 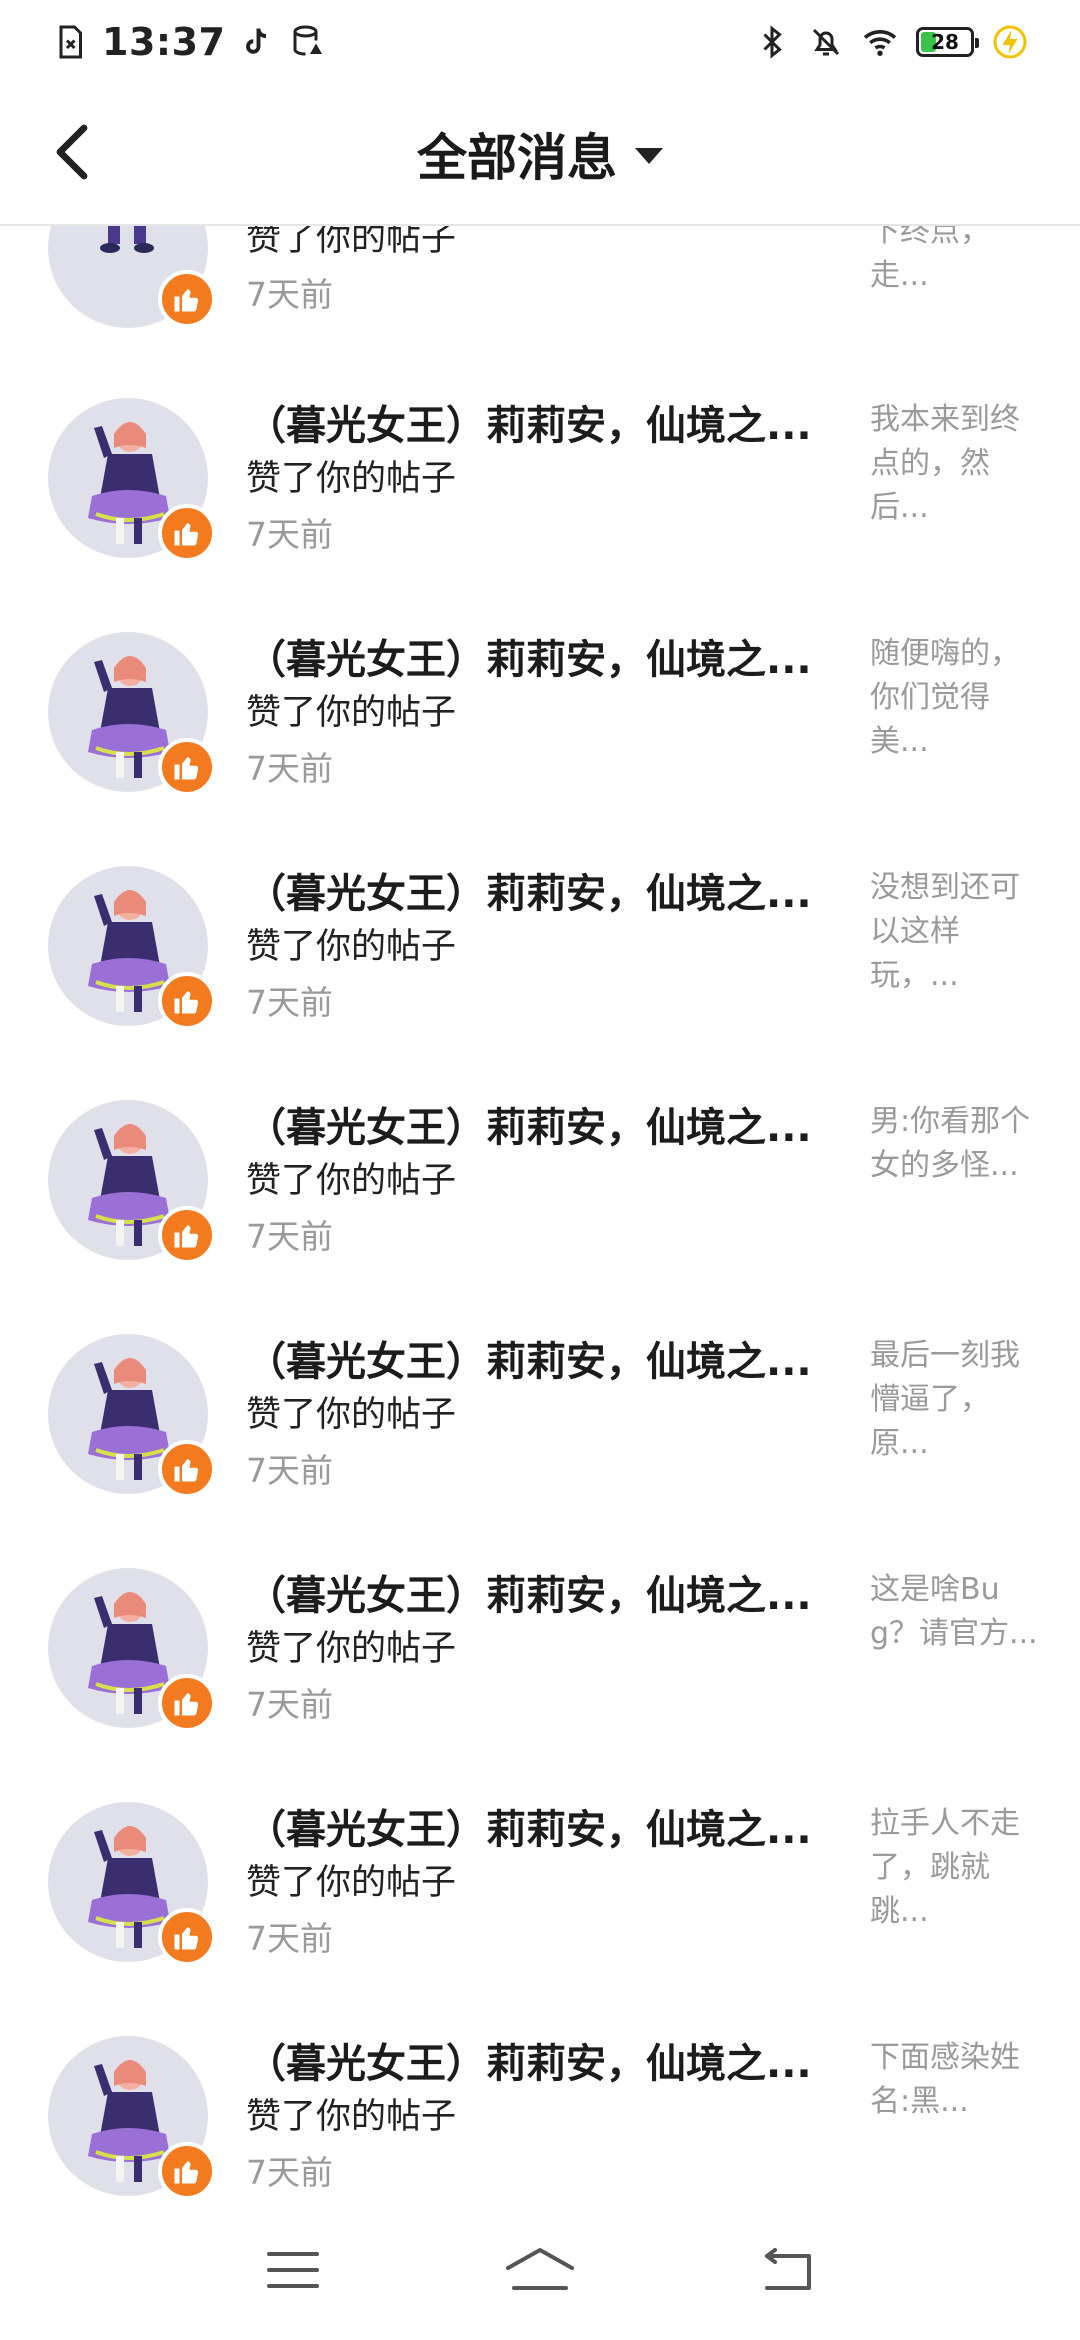 What do you see at coordinates (517, 158) in the screenshot?
I see `page-title: 全部消息` at bounding box center [517, 158].